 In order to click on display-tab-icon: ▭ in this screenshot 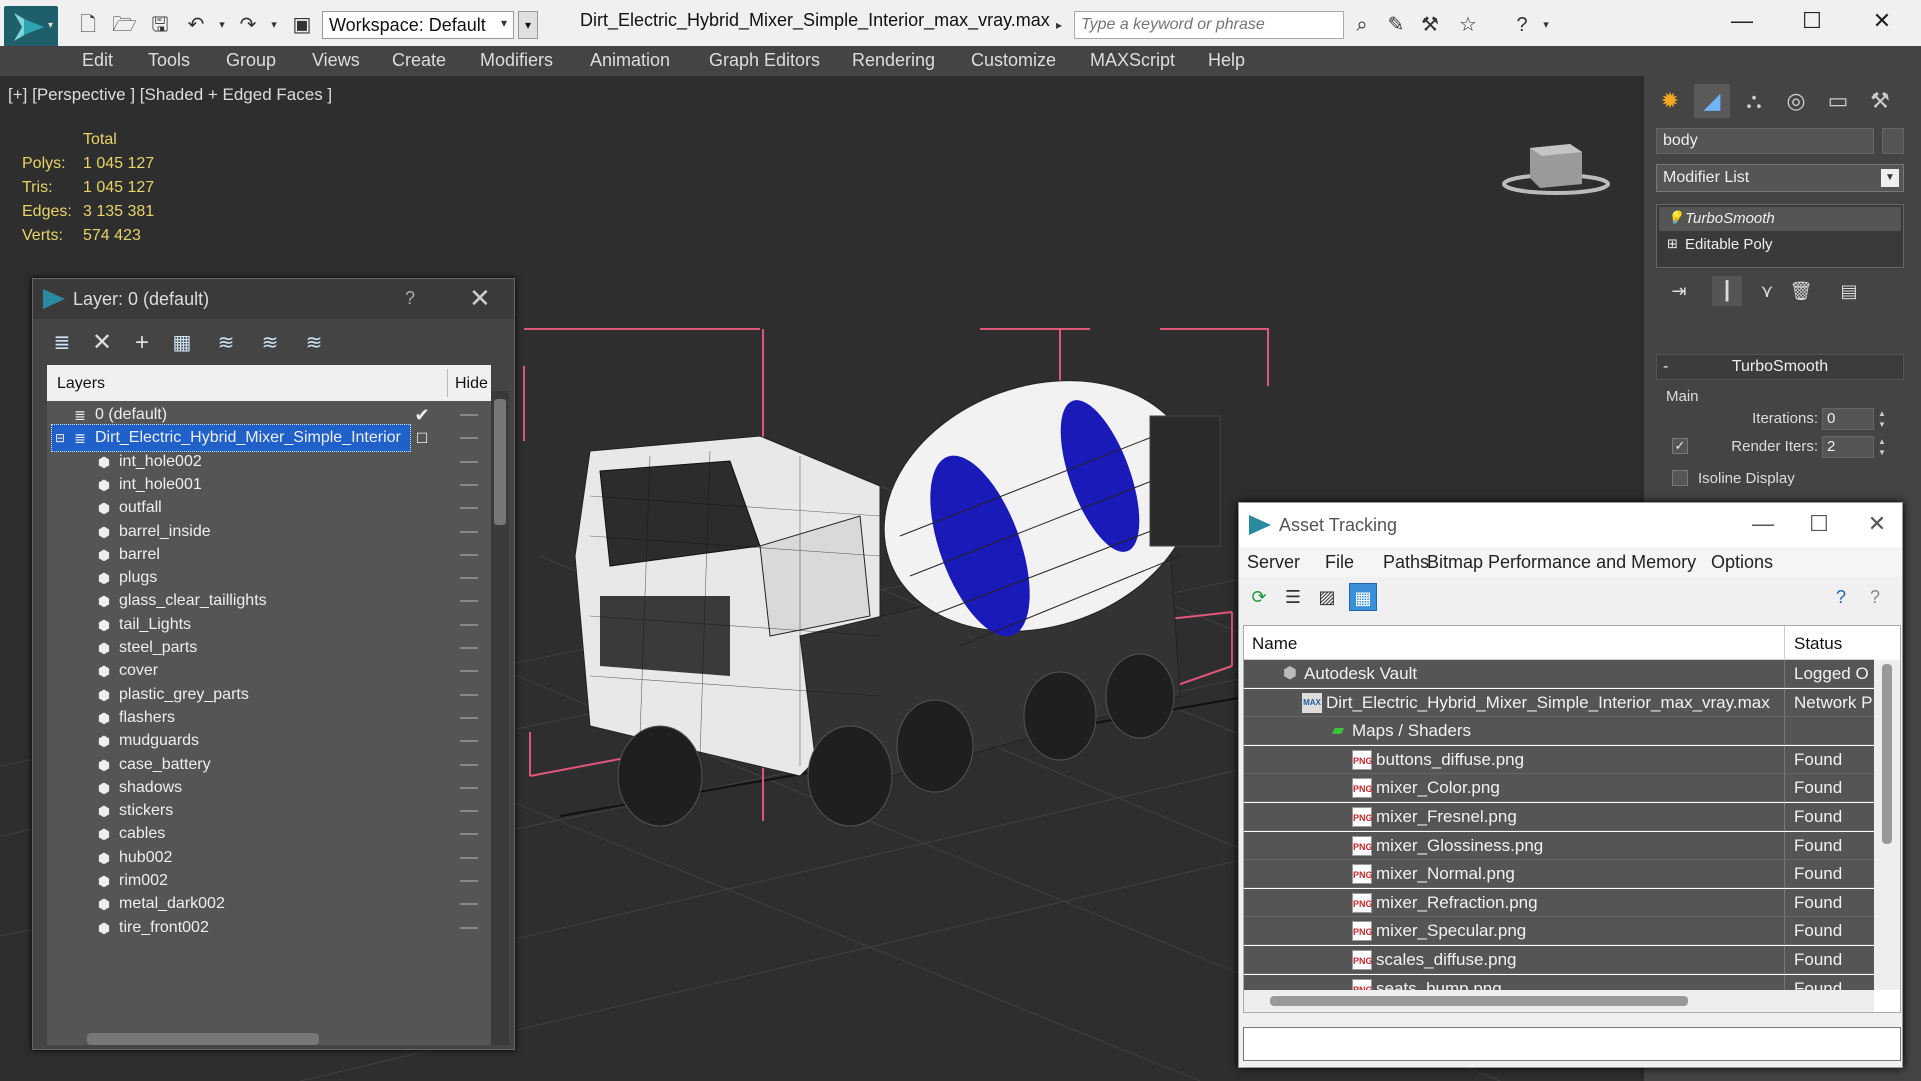, I will do `click(1838, 101)`.